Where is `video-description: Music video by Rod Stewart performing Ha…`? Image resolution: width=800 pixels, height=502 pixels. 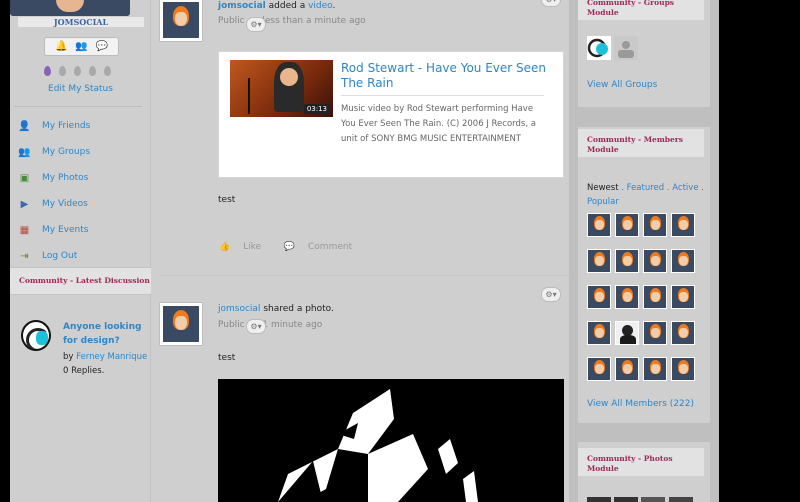 video-description: Music video by Rod Stewart performing Ha… is located at coordinates (438, 124).